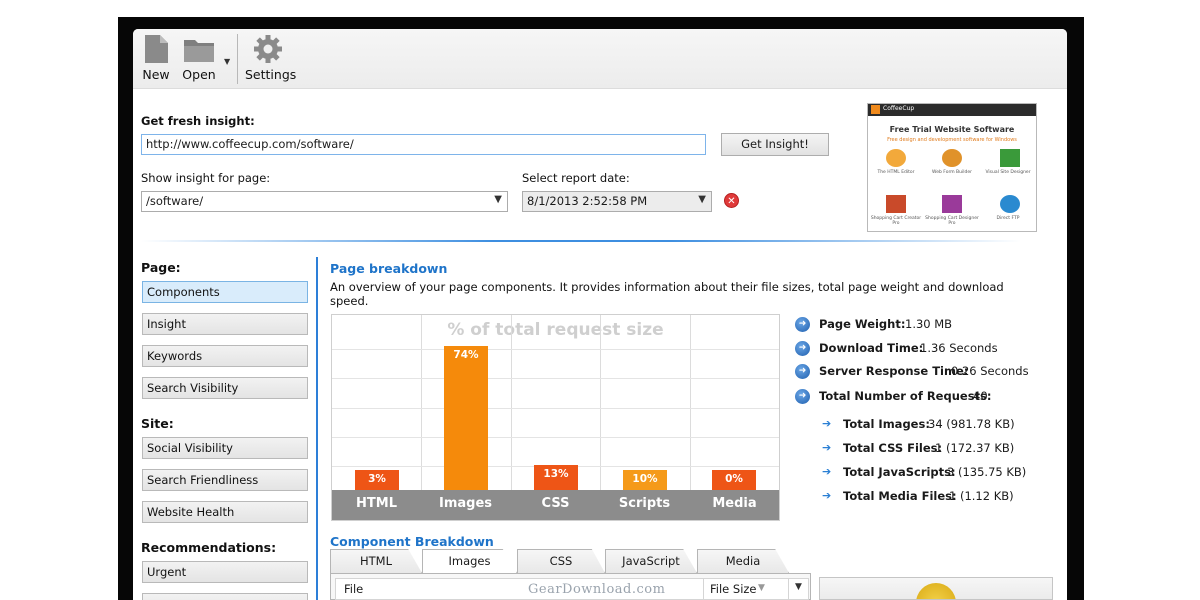 This screenshot has width=1200, height=600. What do you see at coordinates (733, 589) in the screenshot?
I see `column-file-size: File Size` at bounding box center [733, 589].